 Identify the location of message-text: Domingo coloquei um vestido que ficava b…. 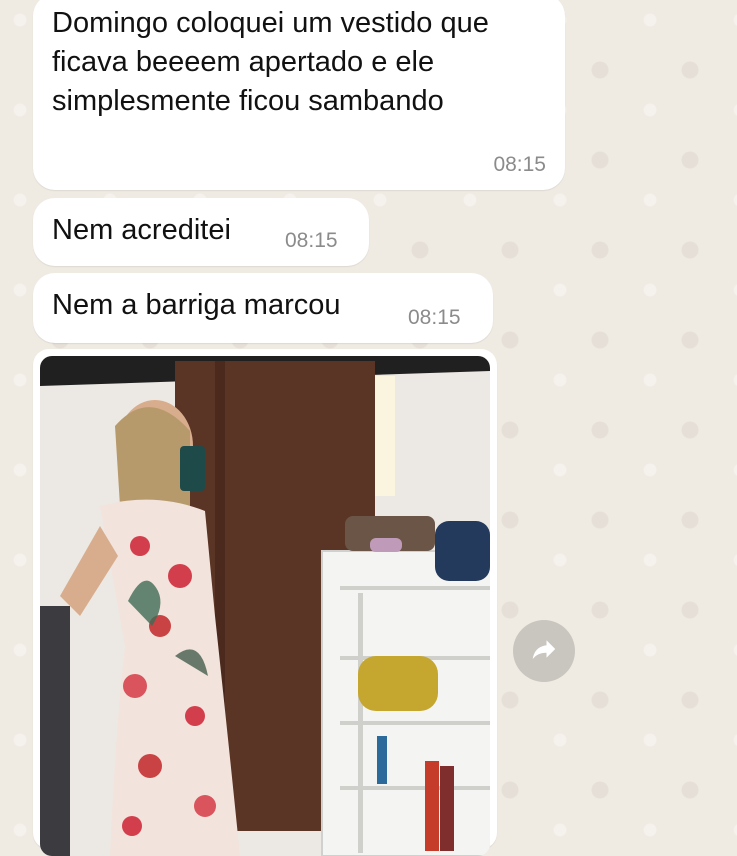
(270, 62).